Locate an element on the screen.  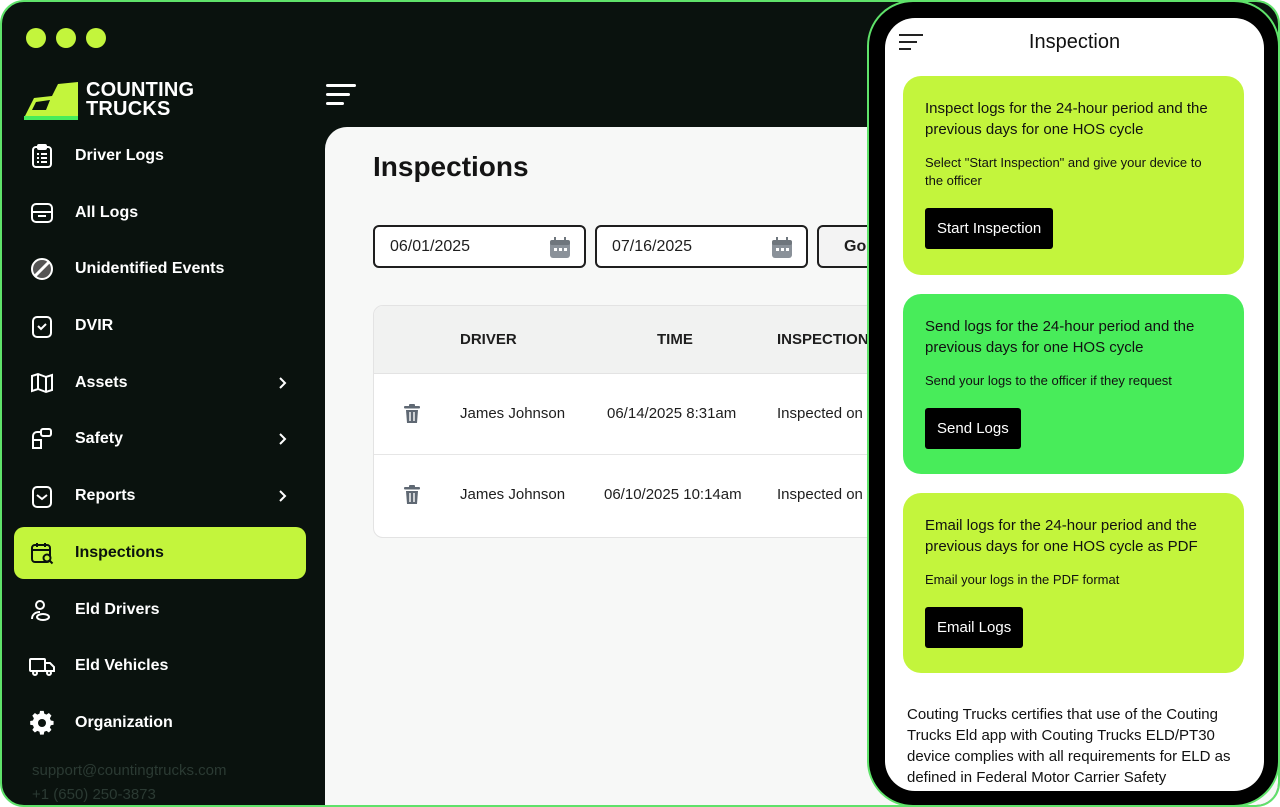
sidebar-item-label: Driver Logs is located at coordinates (119, 155).